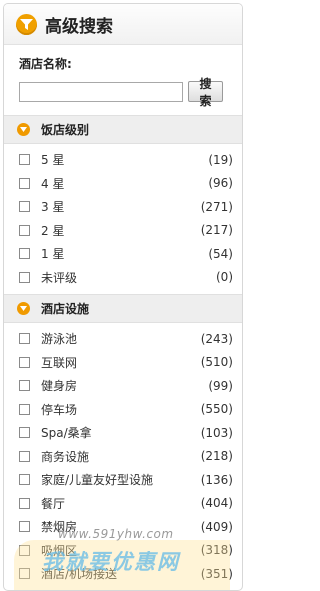 The height and width of the screenshot is (591, 320). What do you see at coordinates (123, 207) in the screenshot?
I see `filter-option: 3 星 (271)` at bounding box center [123, 207].